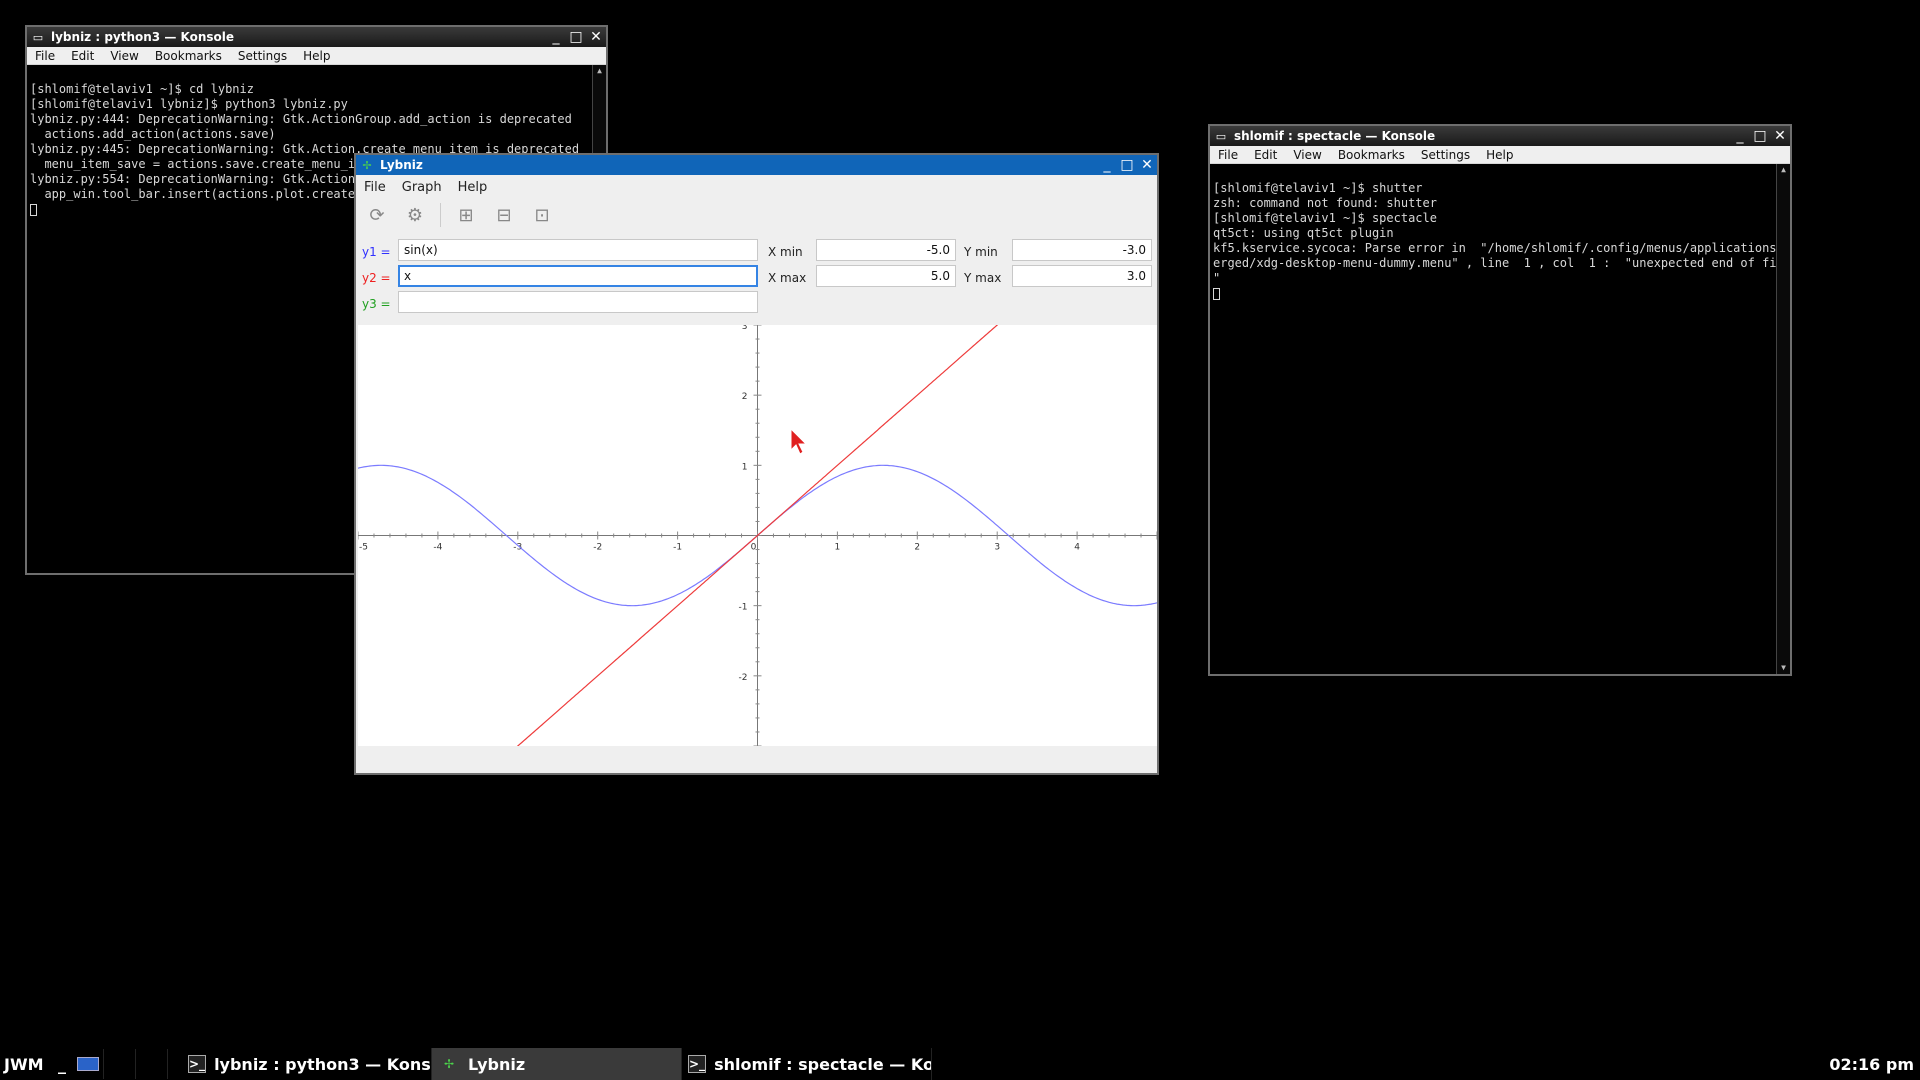 The image size is (1920, 1080). Describe the element at coordinates (497, 1064) in the screenshot. I see `task-label: Lybniz` at that location.